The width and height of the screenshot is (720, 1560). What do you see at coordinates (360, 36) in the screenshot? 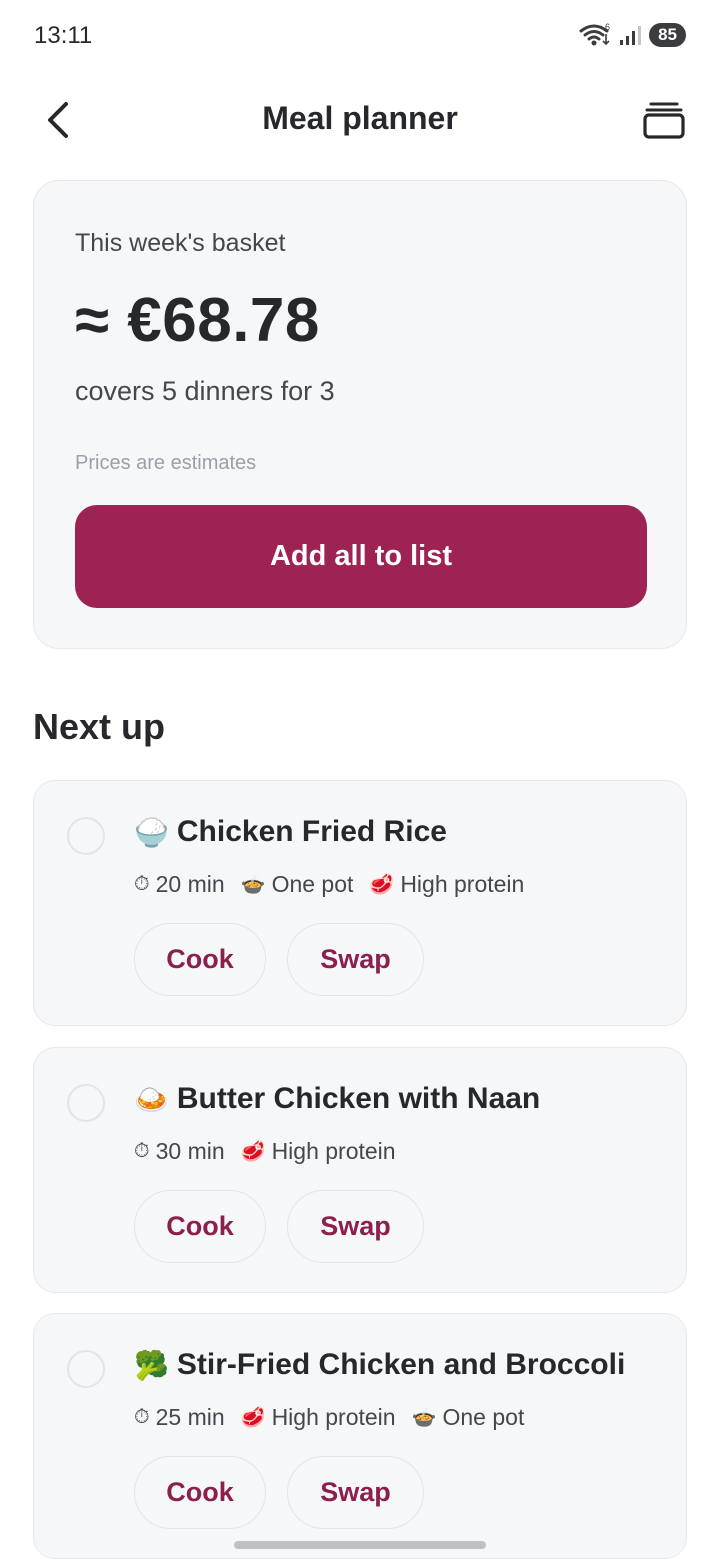
I see `status-bar: 13:11 6 85` at bounding box center [360, 36].